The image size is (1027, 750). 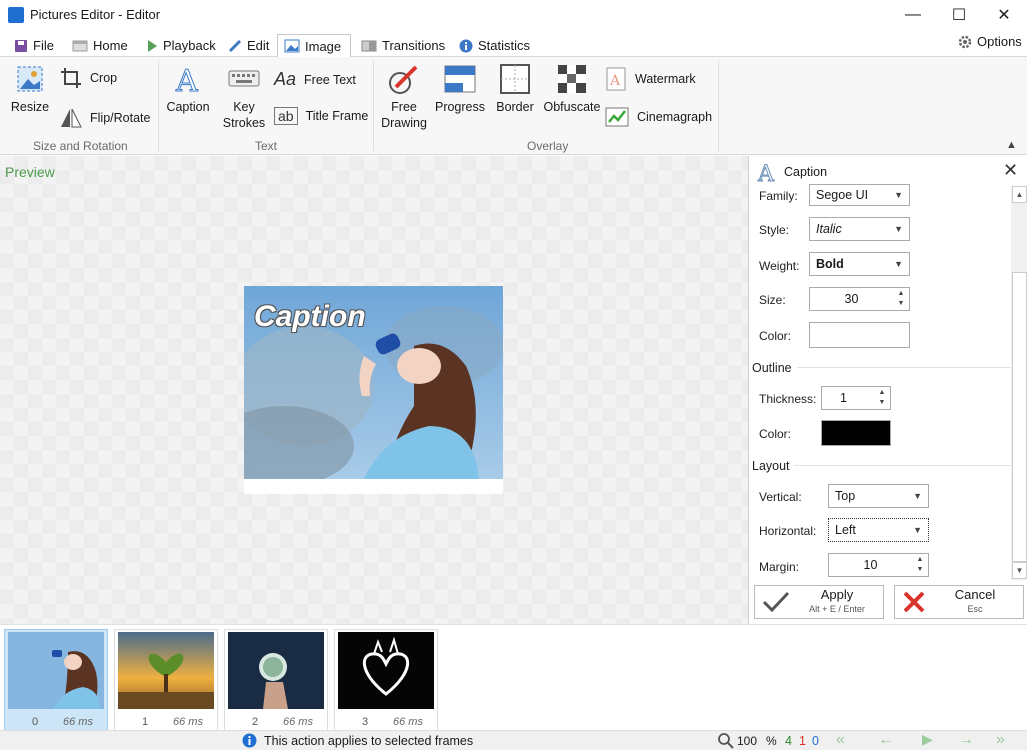 I want to click on scroll-up-button: ▲, so click(x=1019, y=194).